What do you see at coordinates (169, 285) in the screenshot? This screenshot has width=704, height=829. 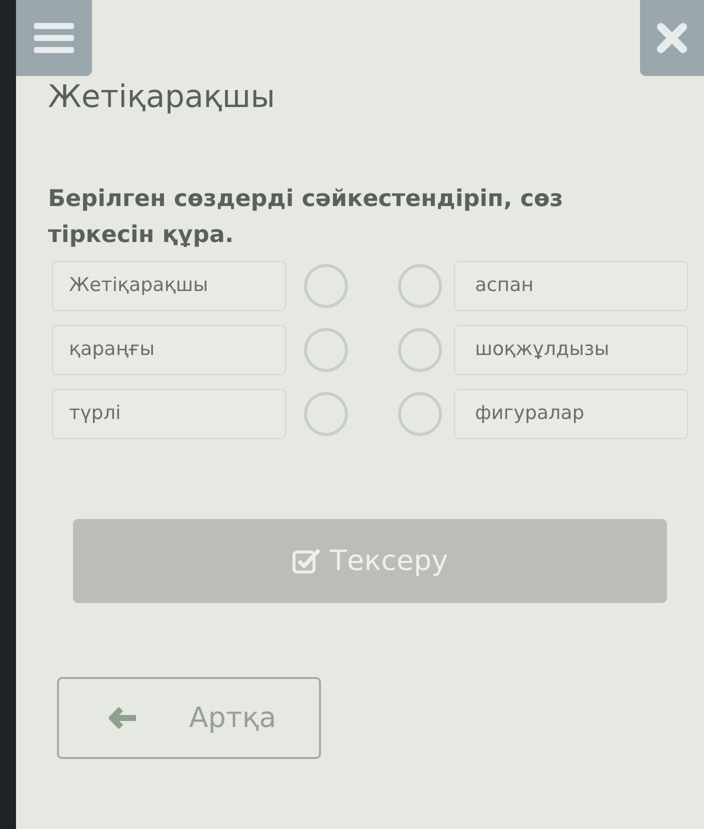 I see `match-item: Жетіқарақшы` at bounding box center [169, 285].